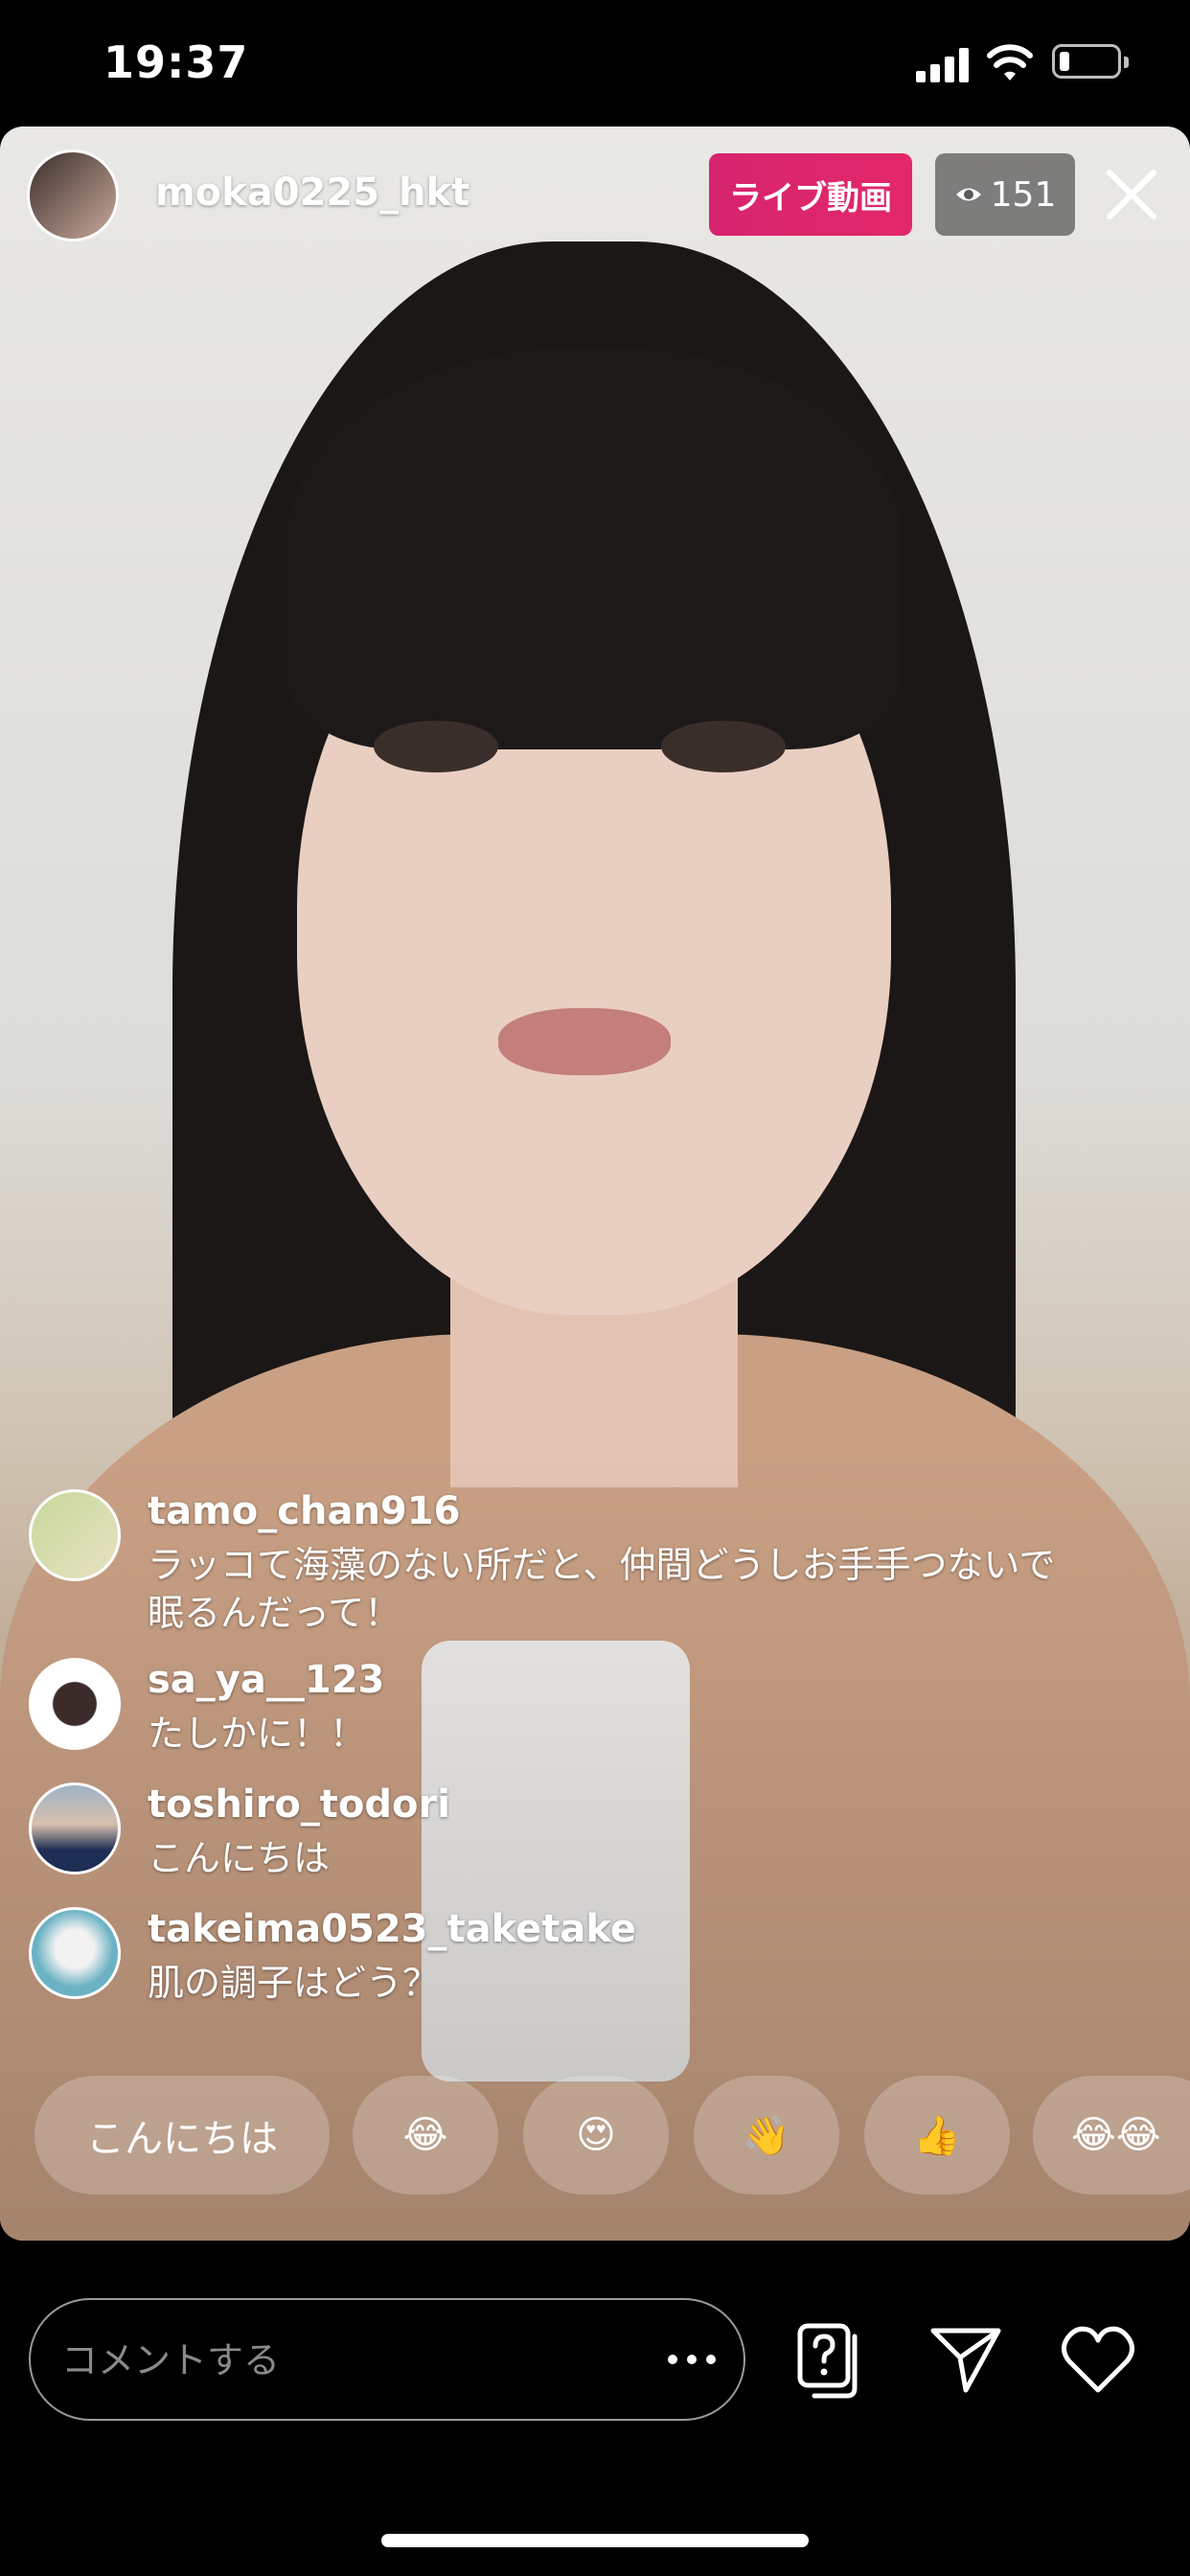 The image size is (1190, 2576). I want to click on quick-reaction-chip: 👋, so click(766, 2135).